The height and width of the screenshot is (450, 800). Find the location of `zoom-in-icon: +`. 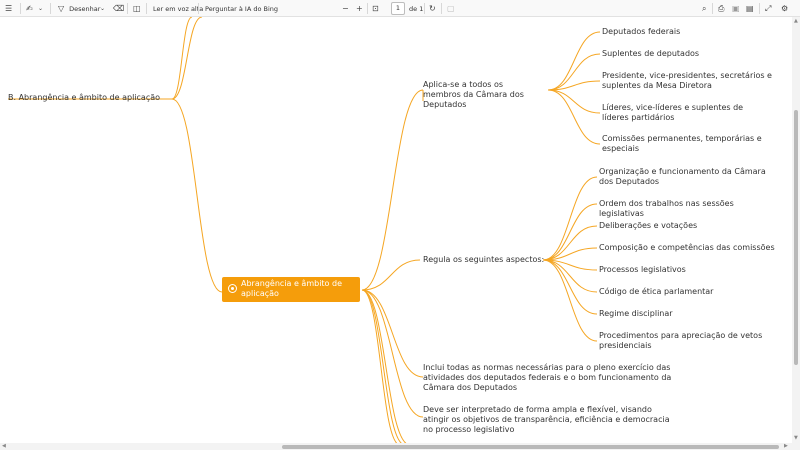

zoom-in-icon: + is located at coordinates (359, 8).